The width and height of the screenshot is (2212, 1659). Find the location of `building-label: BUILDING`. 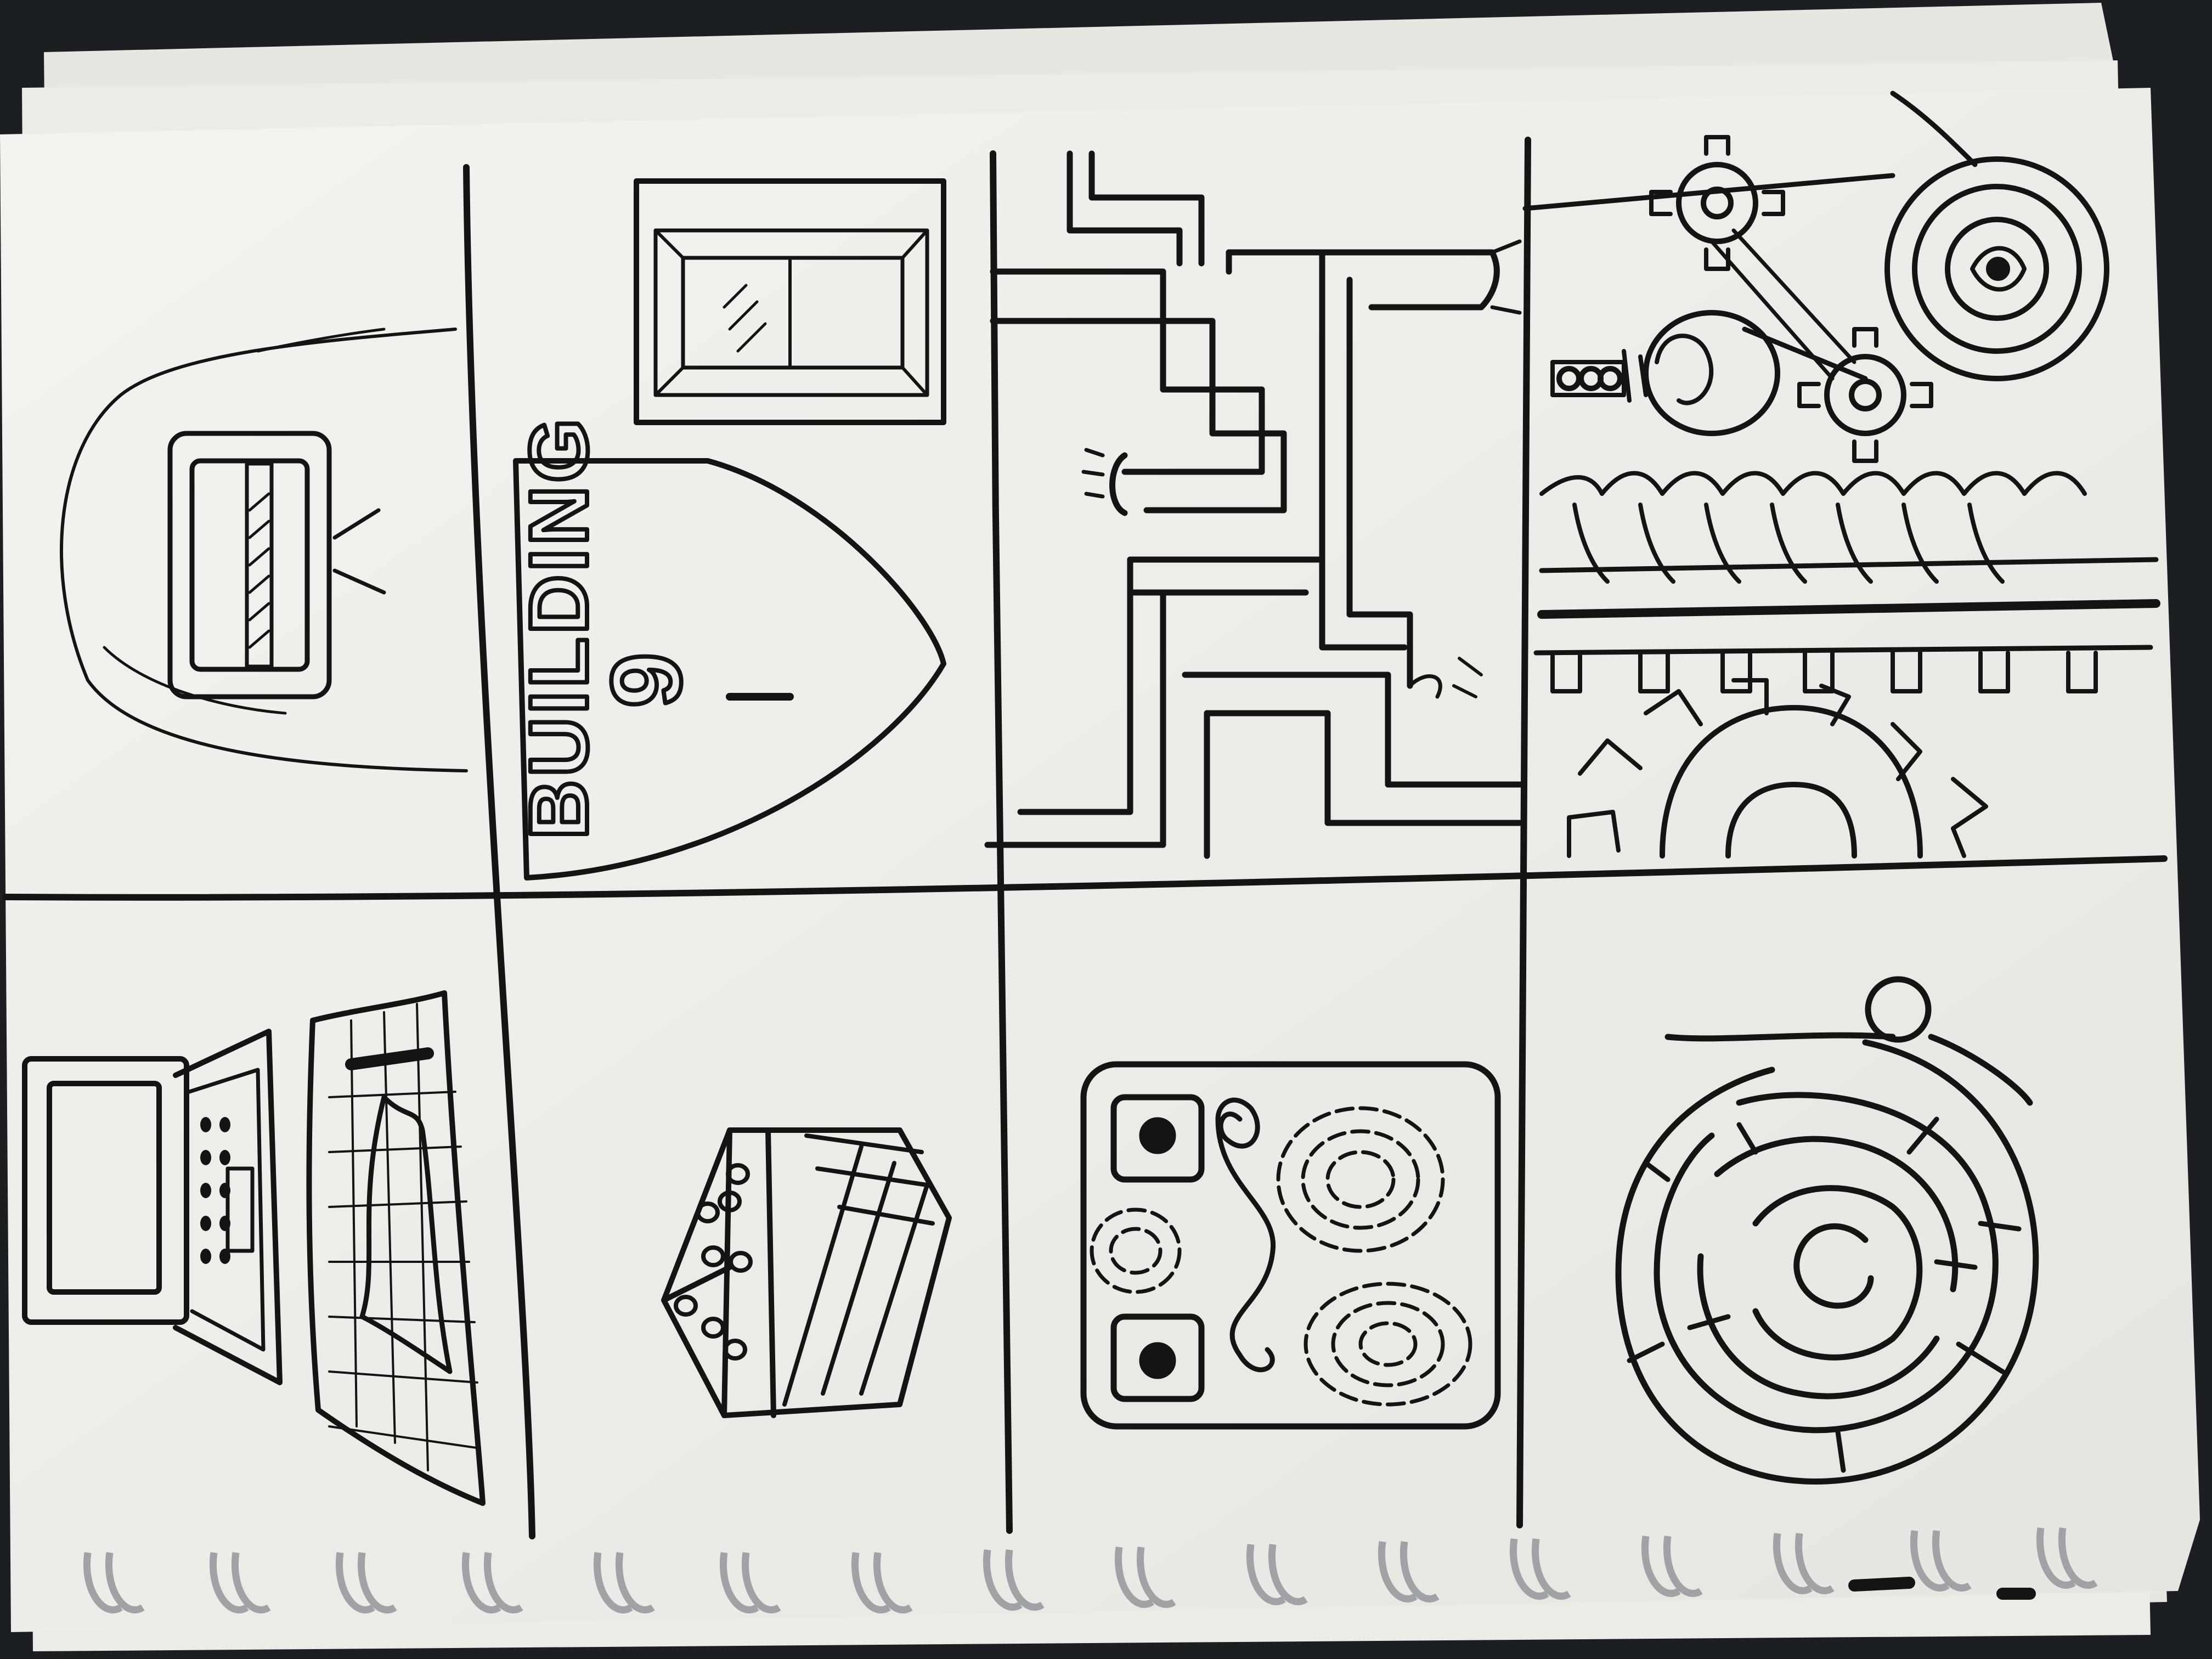

building-label: BUILDING is located at coordinates (558, 627).